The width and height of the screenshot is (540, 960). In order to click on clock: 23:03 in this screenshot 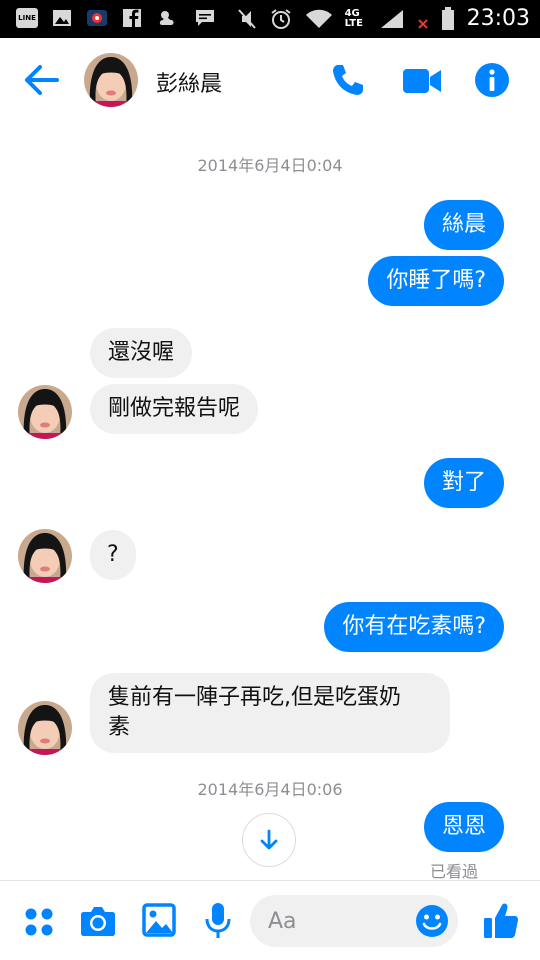, I will do `click(498, 18)`.